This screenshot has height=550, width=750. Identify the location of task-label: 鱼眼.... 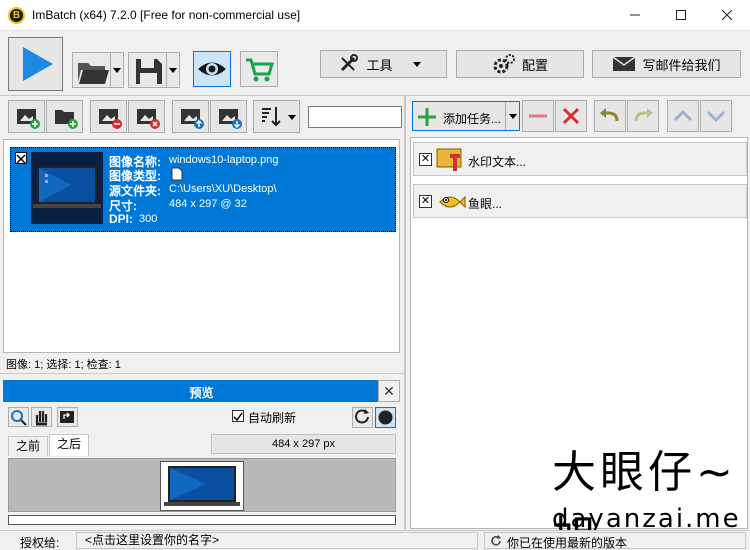
(485, 204).